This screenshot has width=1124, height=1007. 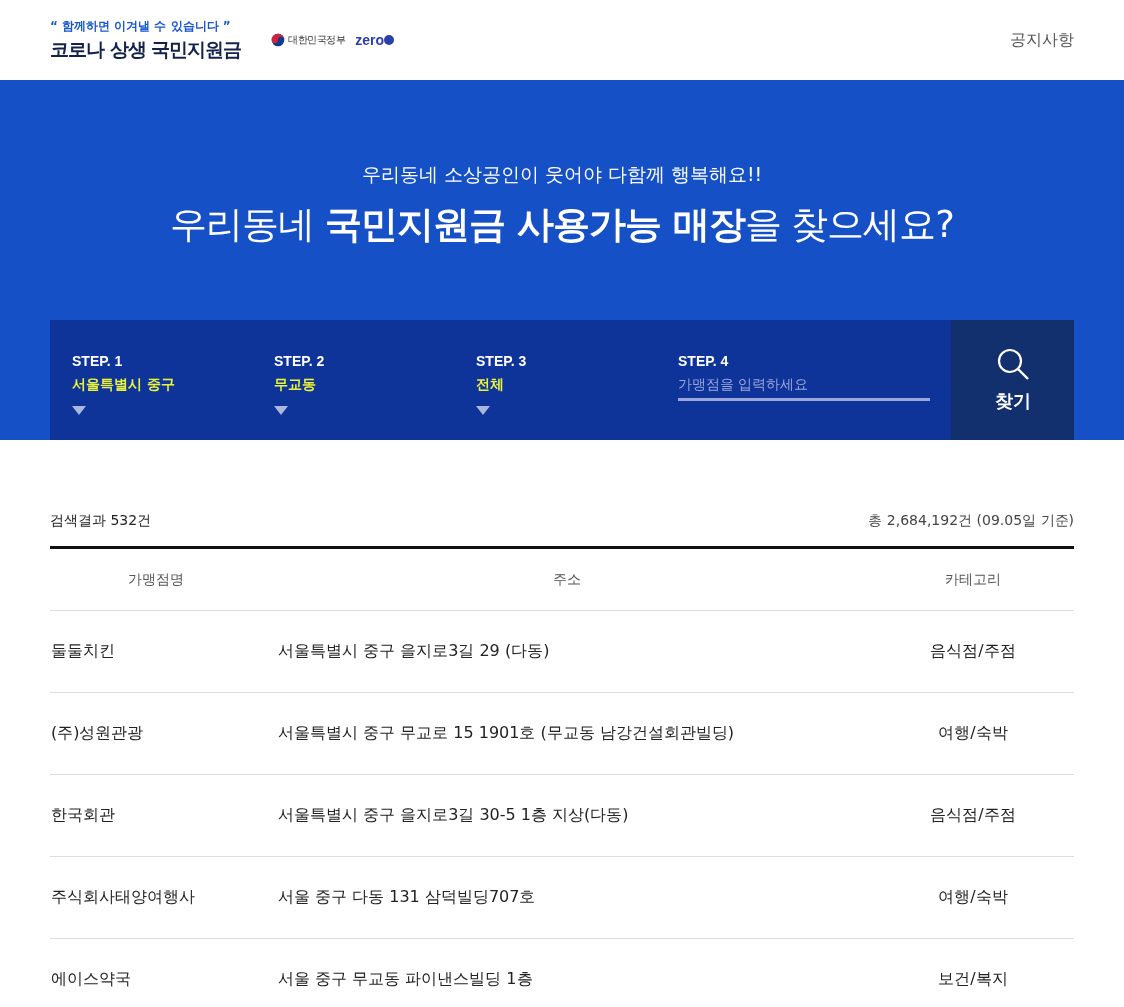 I want to click on table-cell: 서울특별시 중구 을지로3길 30-5 1층 지상(다동), so click(x=567, y=815).